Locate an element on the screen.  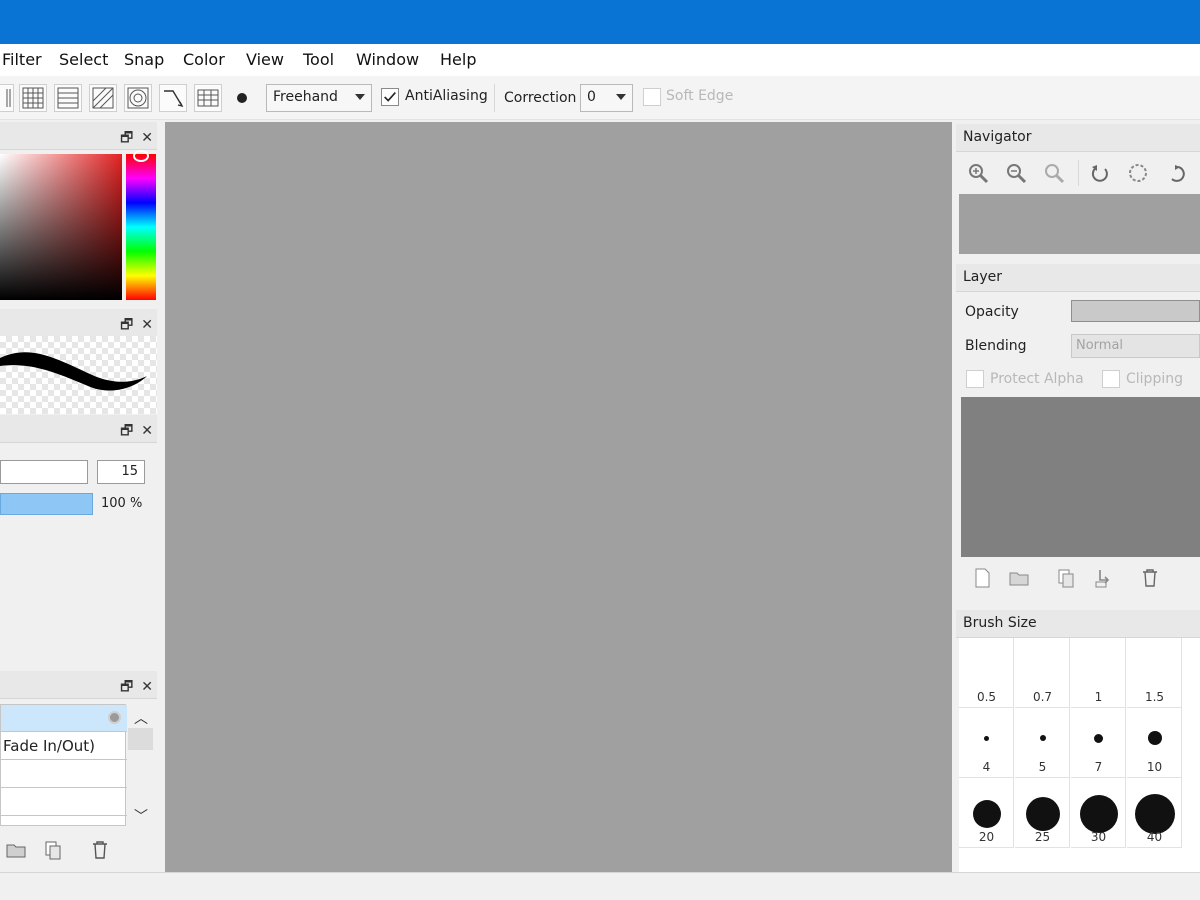
copy-brush-icon is located at coordinates (53, 850).